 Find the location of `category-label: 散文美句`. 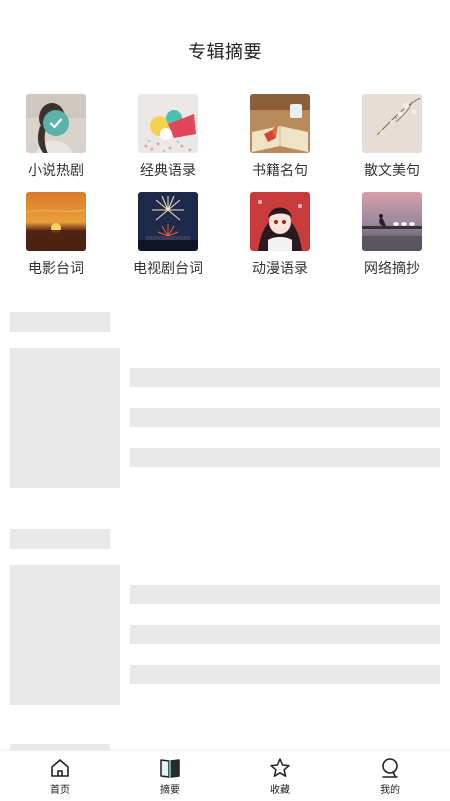

category-label: 散文美句 is located at coordinates (392, 171).